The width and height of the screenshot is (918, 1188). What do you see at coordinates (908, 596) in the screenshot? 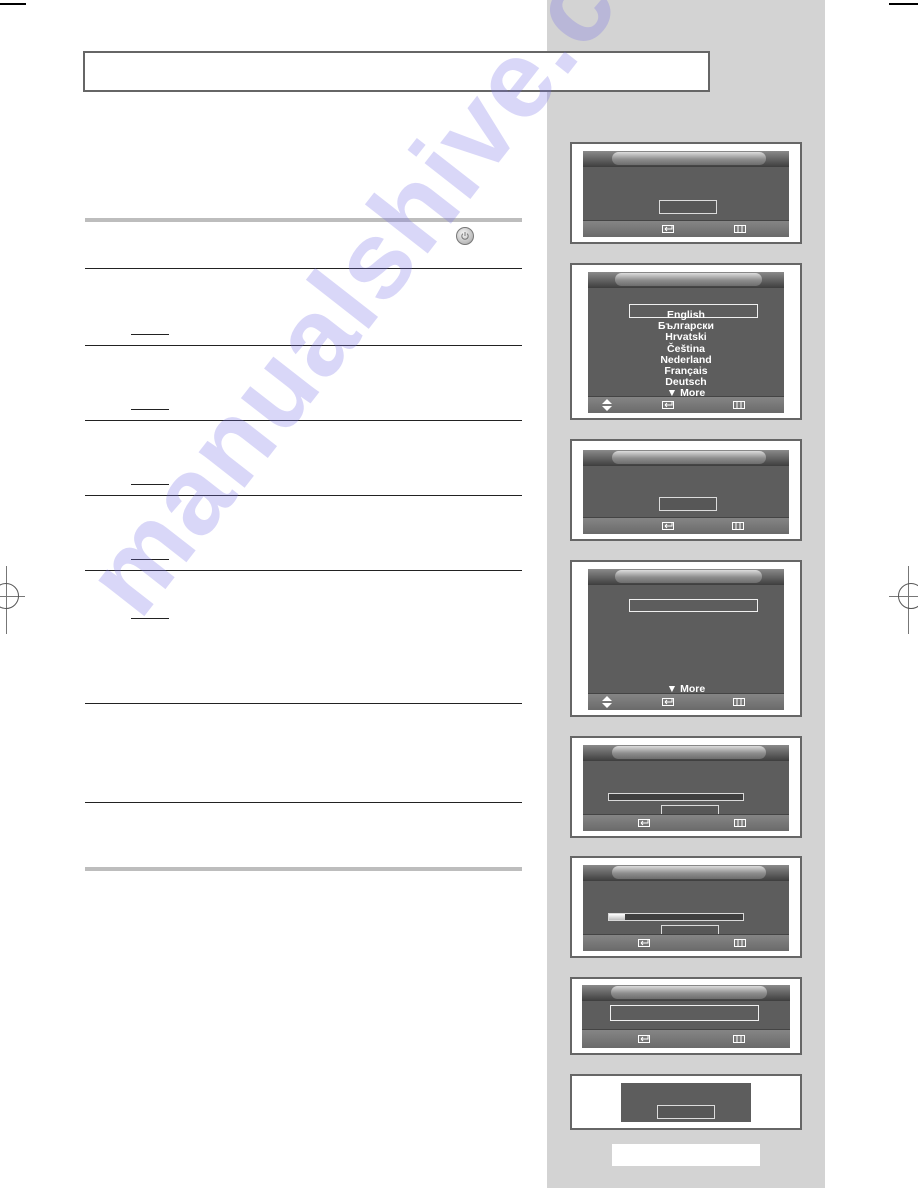
I see `crop-mark-right-circle` at bounding box center [908, 596].